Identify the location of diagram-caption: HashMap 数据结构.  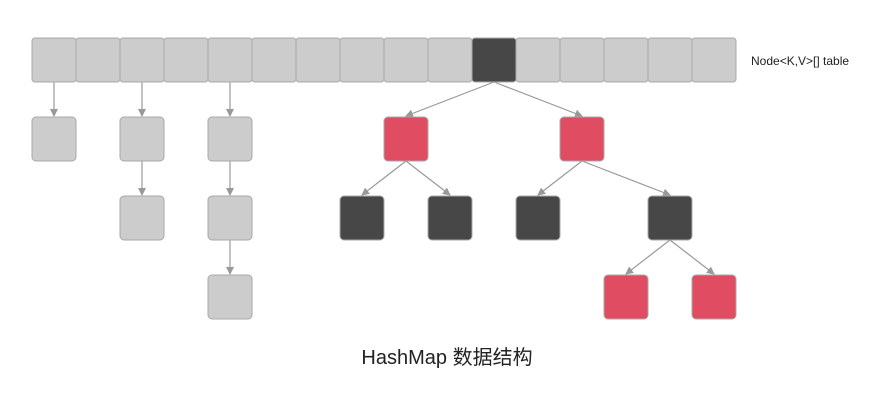
(446, 357).